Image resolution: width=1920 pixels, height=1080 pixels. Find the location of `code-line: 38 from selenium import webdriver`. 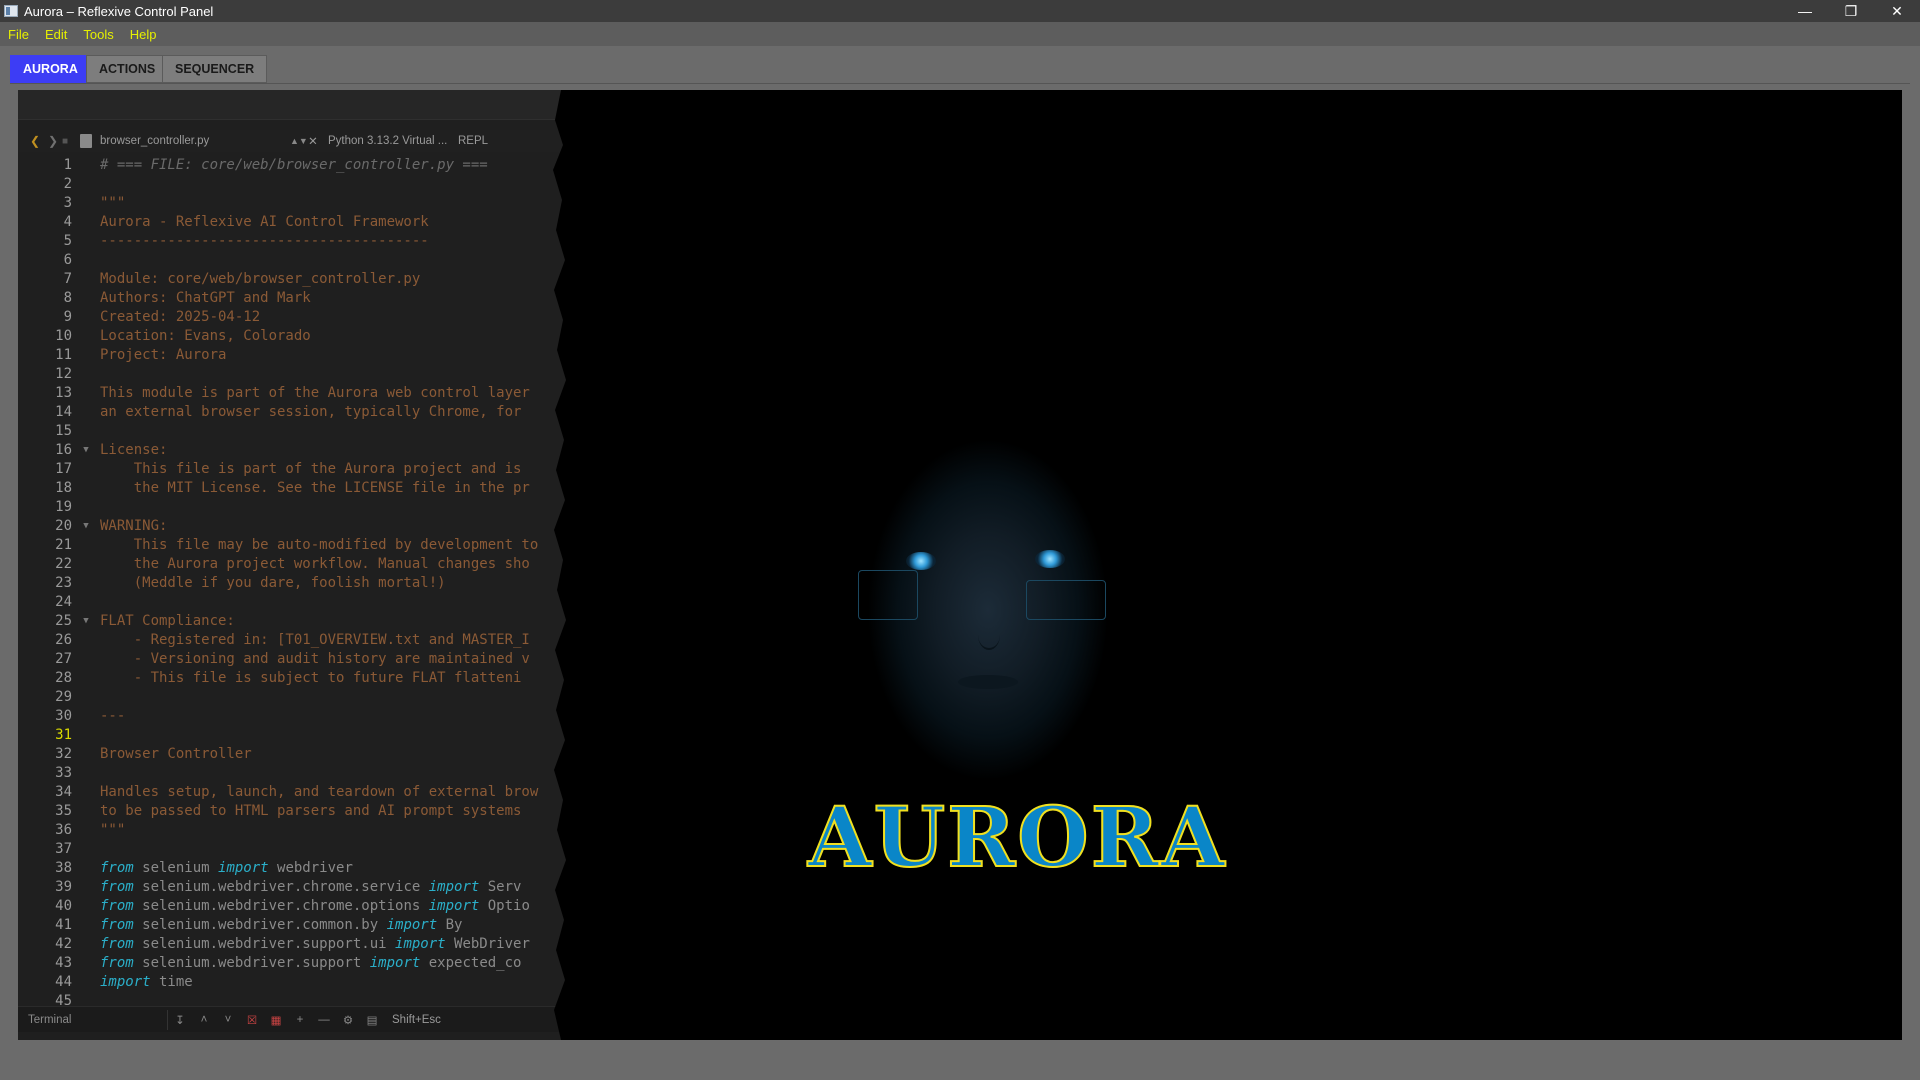

code-line: 38 from selenium import webdriver is located at coordinates (298, 868).